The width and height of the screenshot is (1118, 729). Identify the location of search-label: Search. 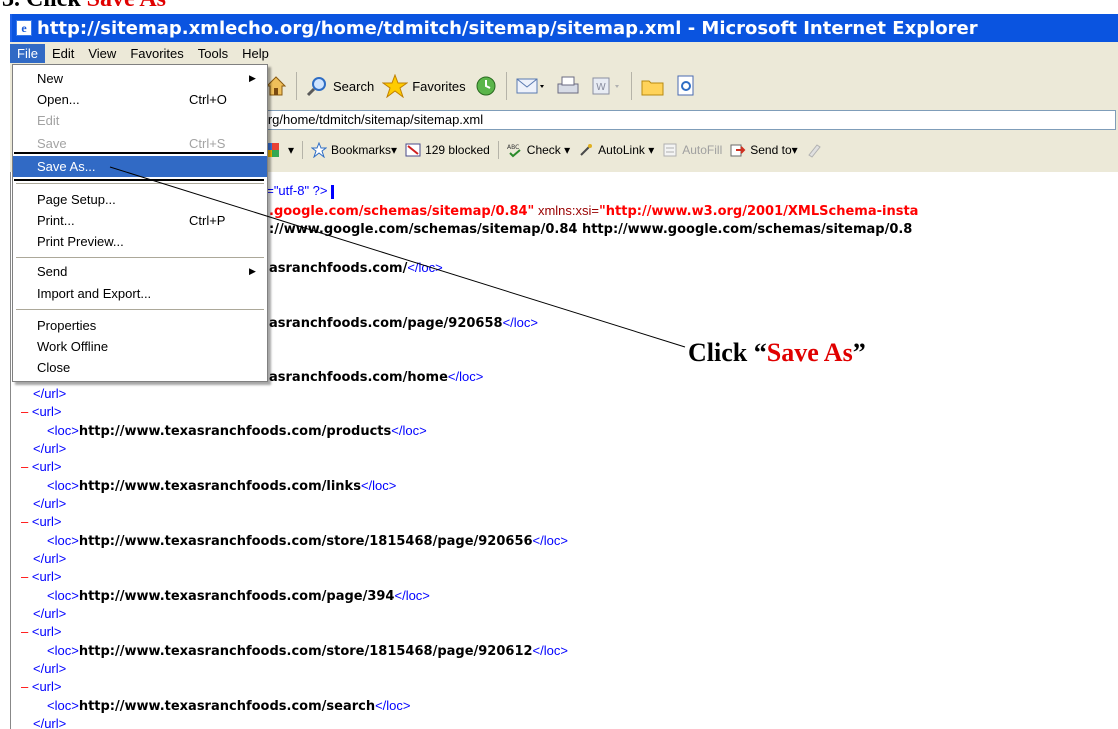
(354, 86).